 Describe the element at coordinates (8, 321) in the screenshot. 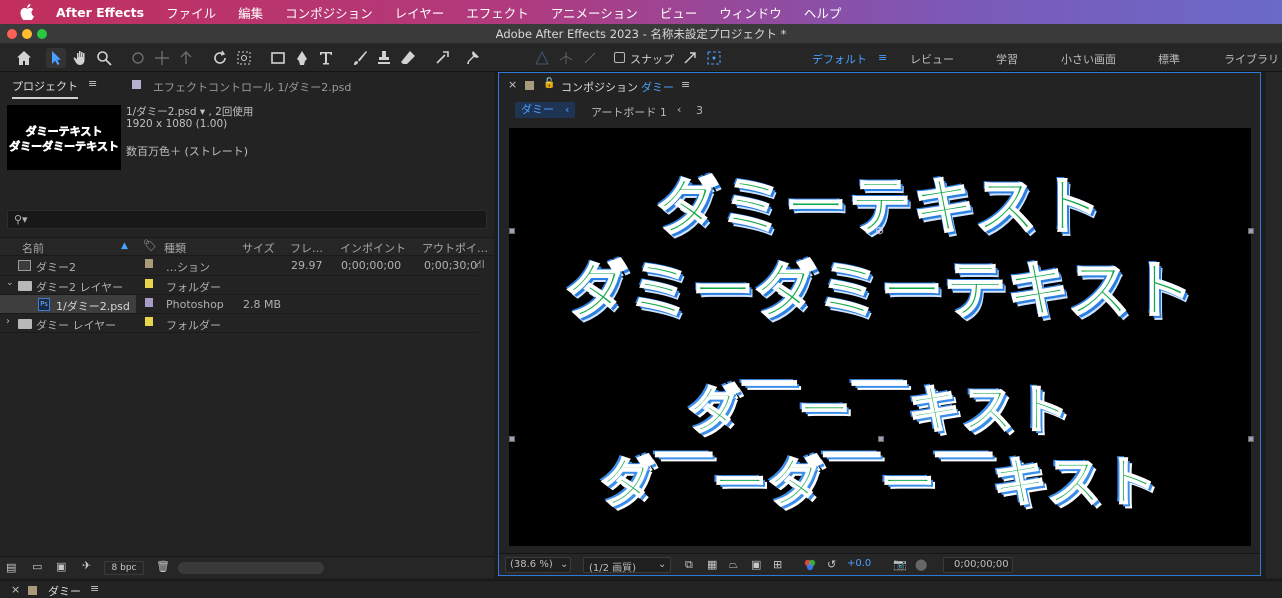

I see `collapse-chevron-icon: ›` at that location.